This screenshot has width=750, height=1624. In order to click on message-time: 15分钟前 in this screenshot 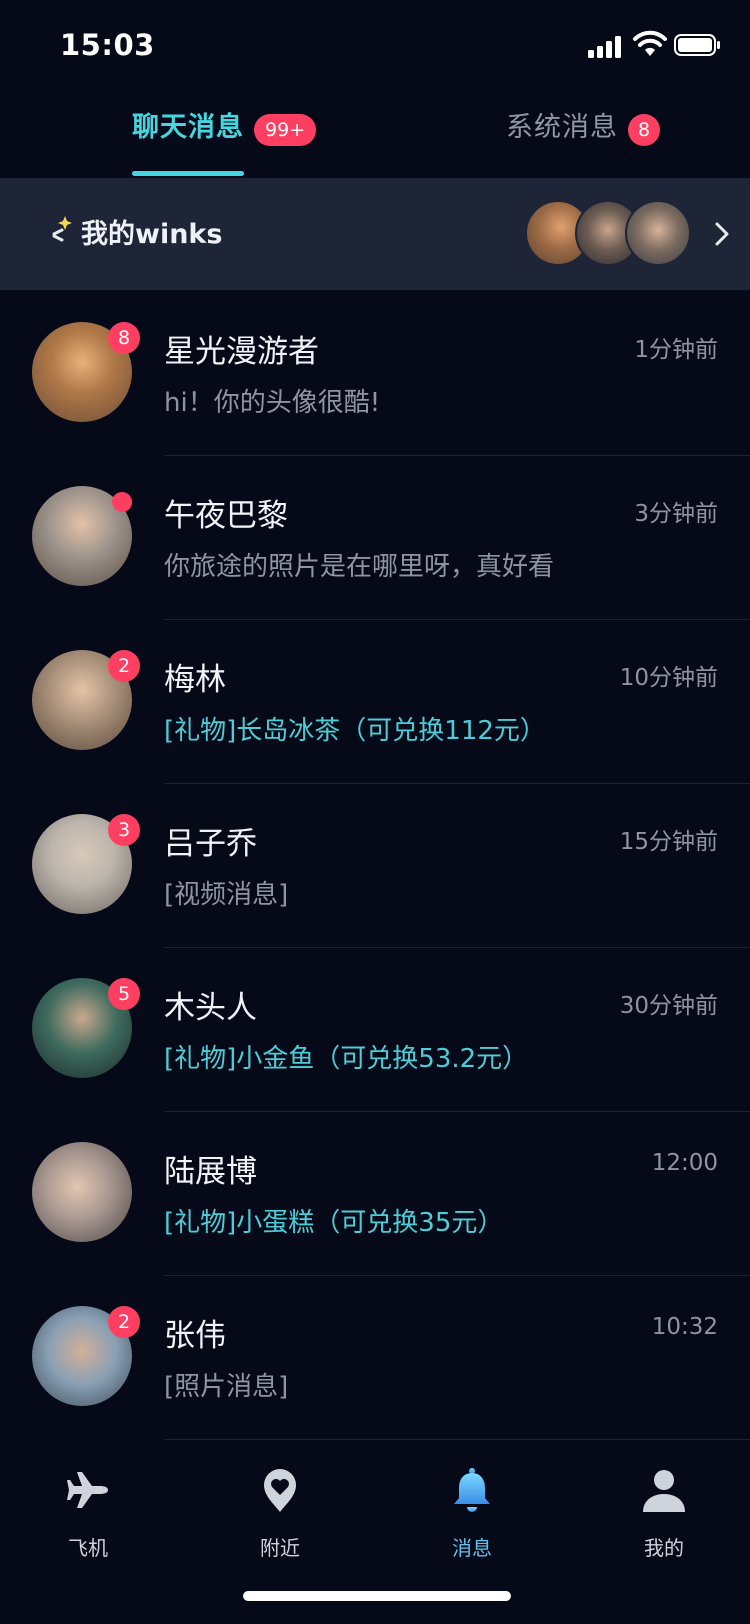, I will do `click(668, 842)`.